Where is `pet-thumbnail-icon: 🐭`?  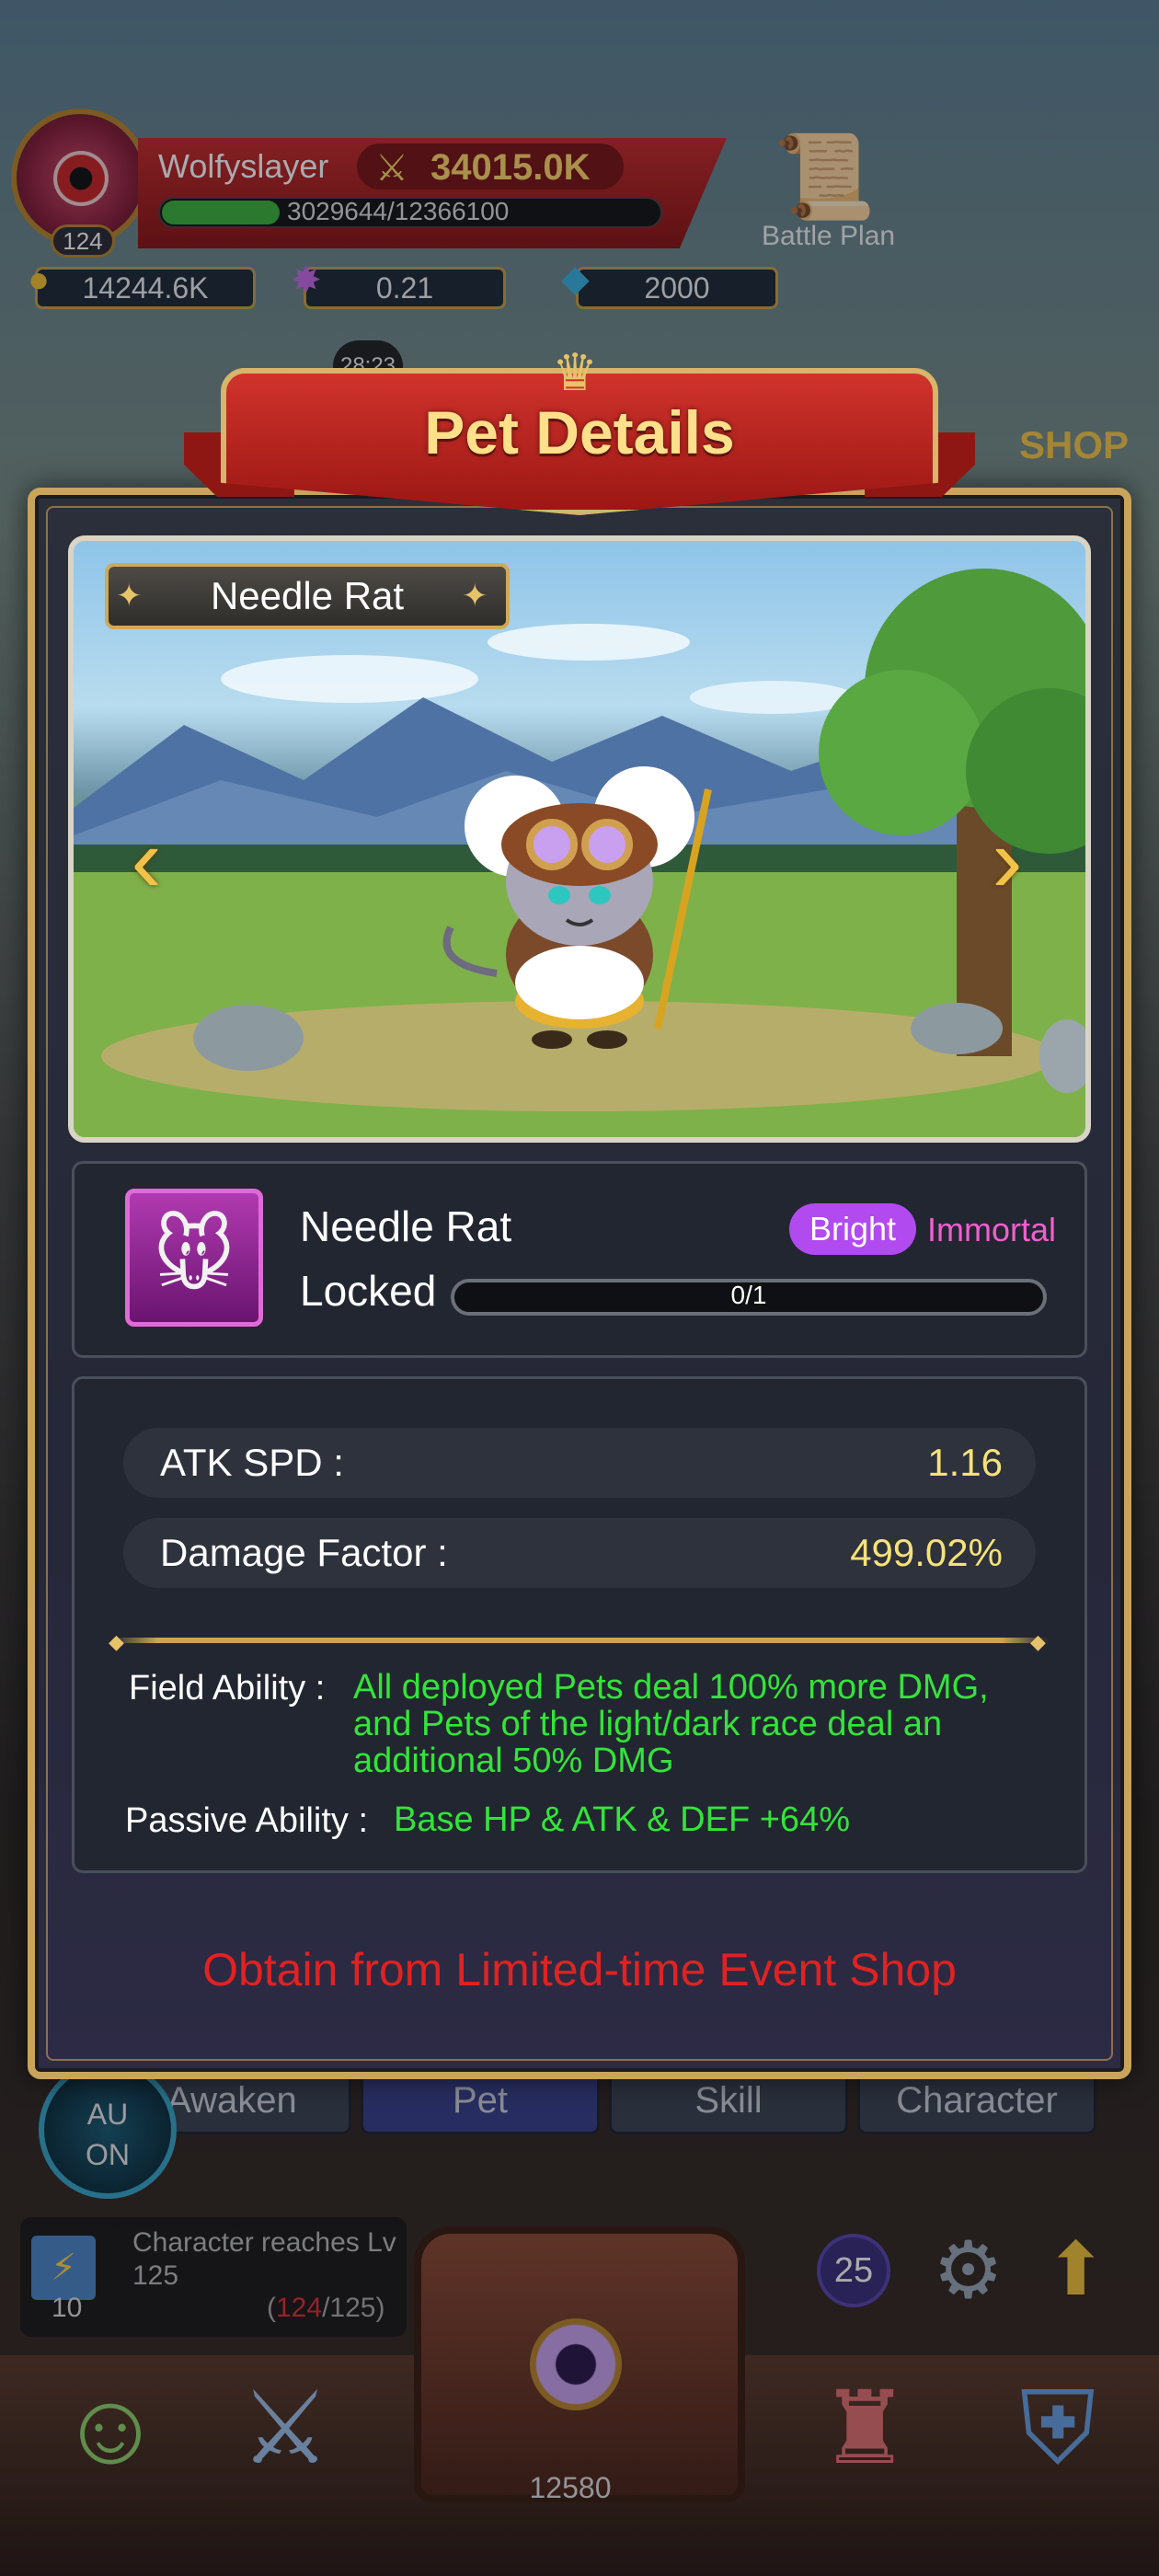
pet-thumbnail-icon: 🐭 is located at coordinates (194, 1258).